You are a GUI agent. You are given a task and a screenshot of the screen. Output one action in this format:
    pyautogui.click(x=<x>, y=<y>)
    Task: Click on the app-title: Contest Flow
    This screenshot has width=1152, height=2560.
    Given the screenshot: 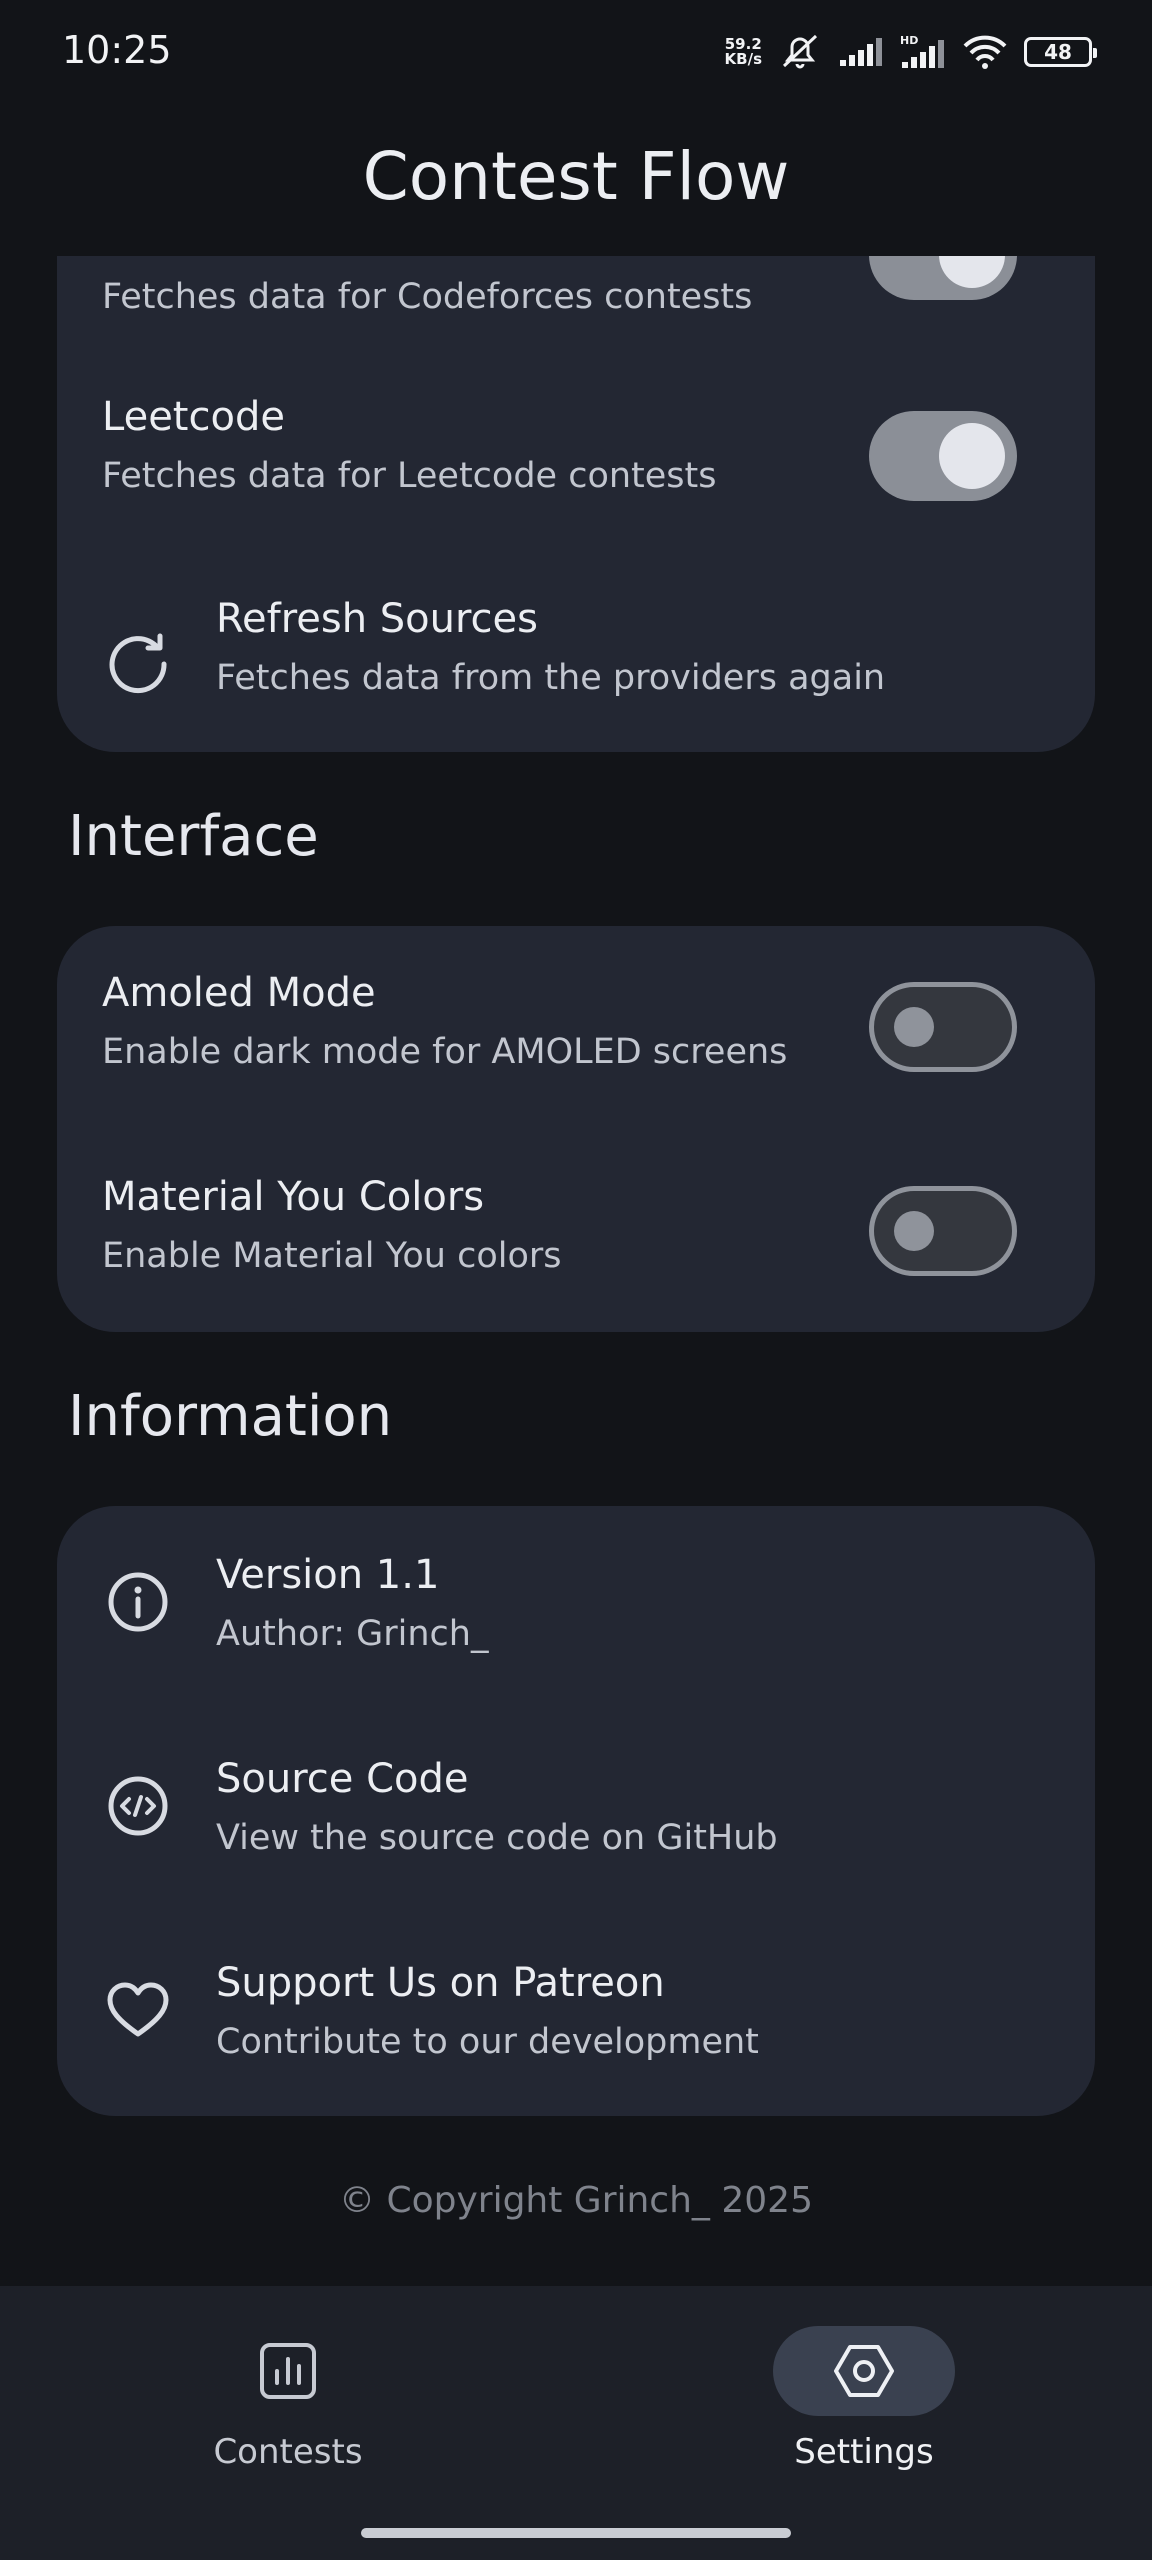 What is the action you would take?
    pyautogui.click(x=576, y=176)
    